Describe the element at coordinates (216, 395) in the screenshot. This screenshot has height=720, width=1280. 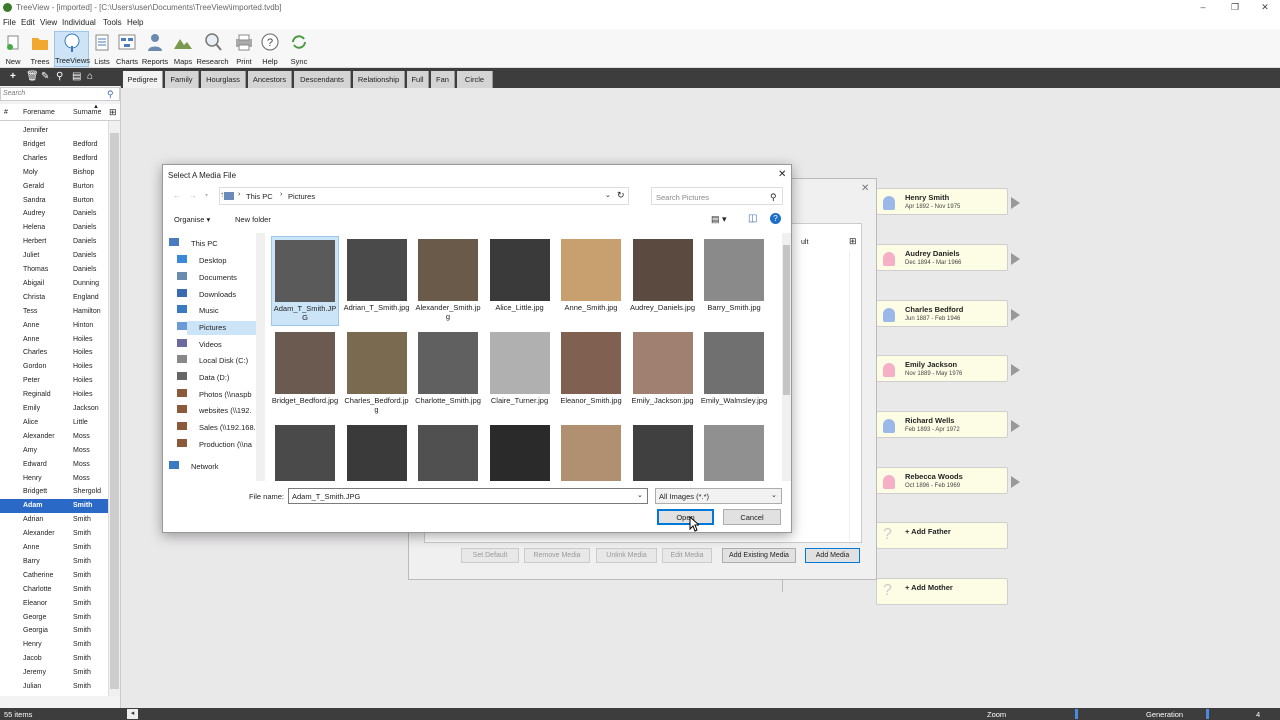
I see `nav-item: Photos (\\naspb` at that location.